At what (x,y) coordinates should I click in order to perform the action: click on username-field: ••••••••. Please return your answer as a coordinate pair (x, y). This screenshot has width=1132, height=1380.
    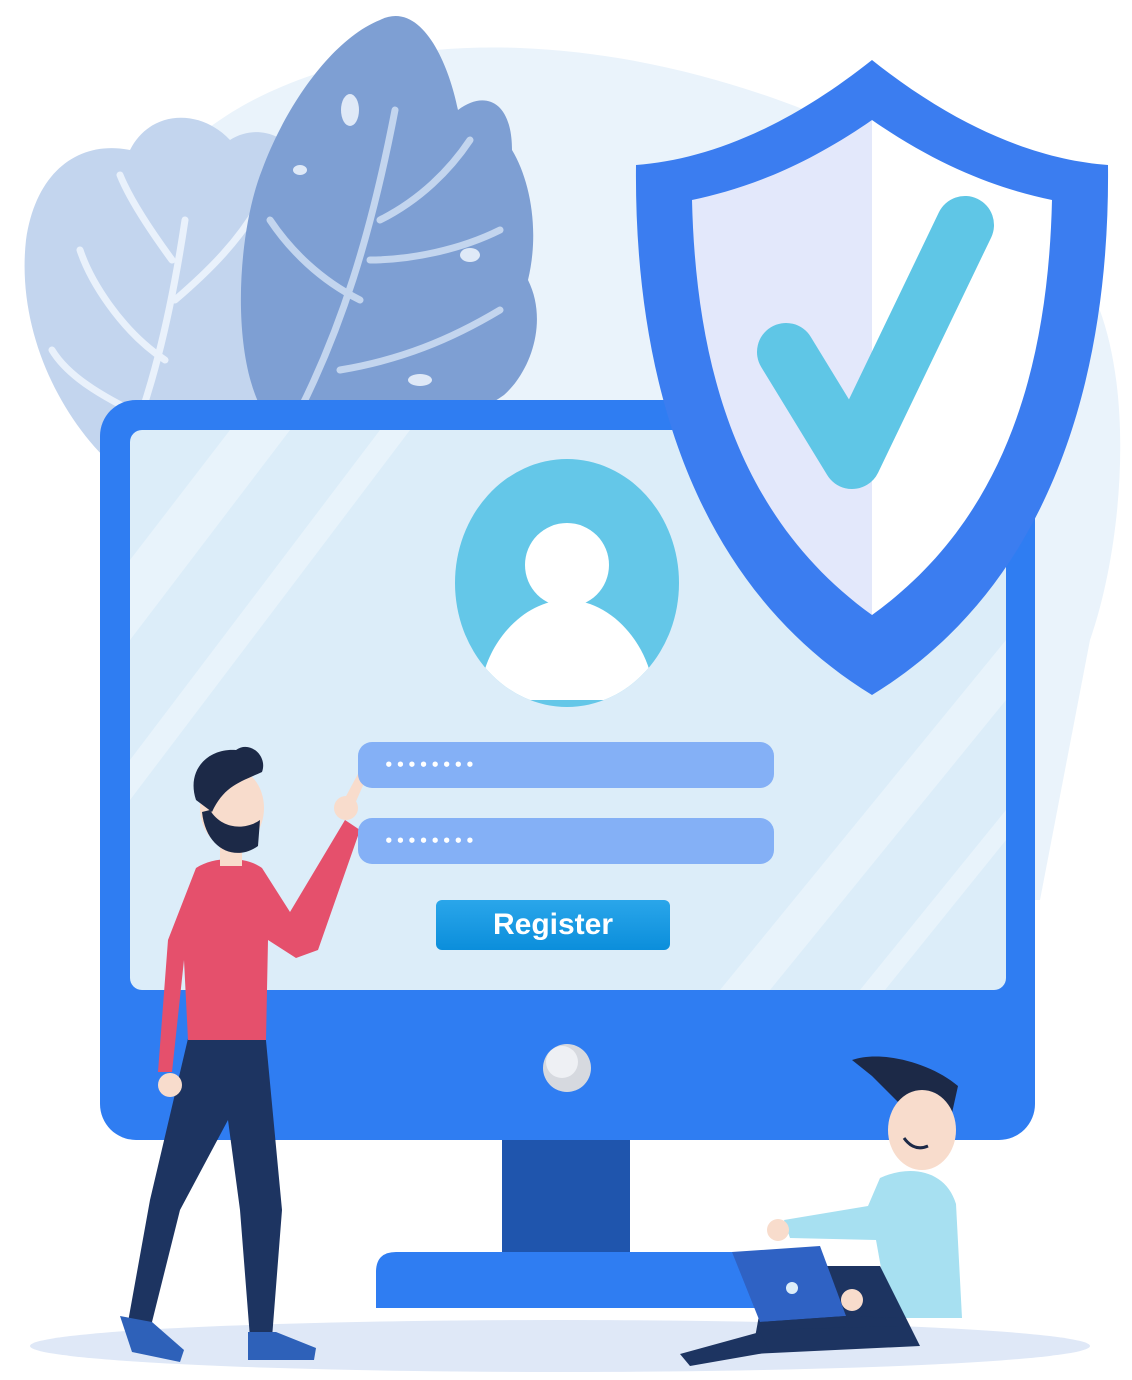
    Looking at the image, I should click on (566, 765).